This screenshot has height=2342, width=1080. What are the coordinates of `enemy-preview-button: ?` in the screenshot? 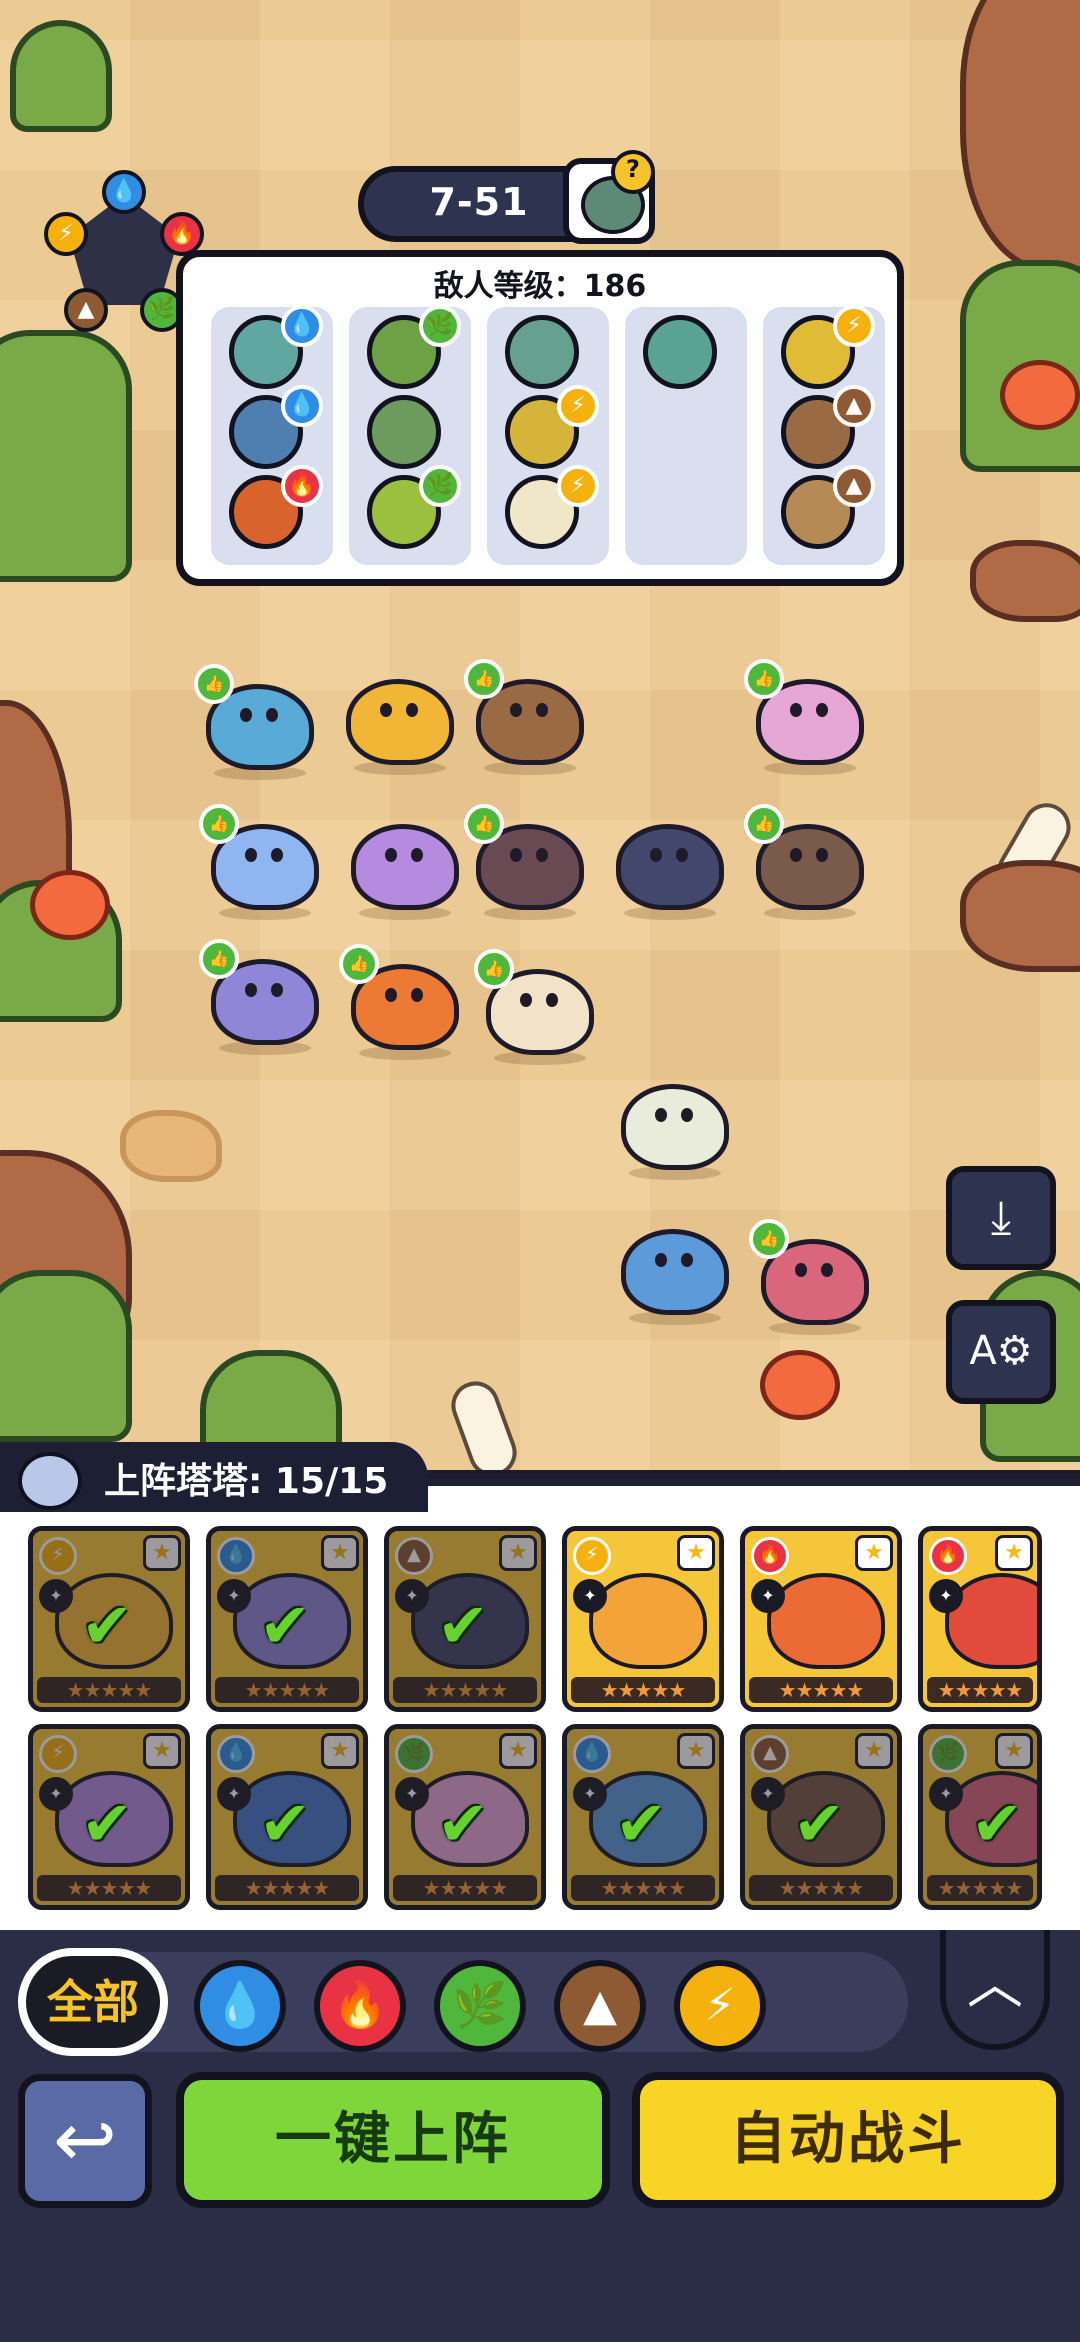 It's located at (609, 197).